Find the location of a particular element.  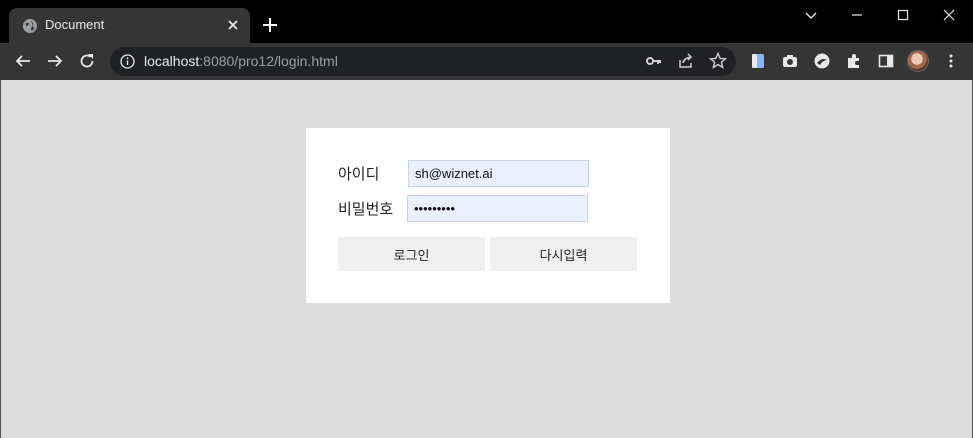

extensions-puzzle-icon is located at coordinates (854, 61).